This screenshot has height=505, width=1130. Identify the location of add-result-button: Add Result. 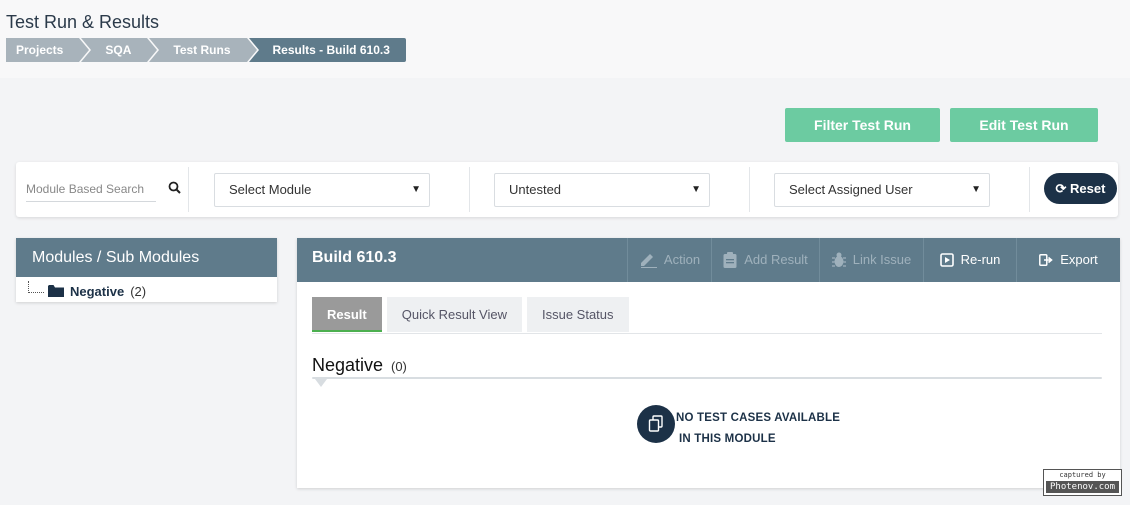
(765, 260).